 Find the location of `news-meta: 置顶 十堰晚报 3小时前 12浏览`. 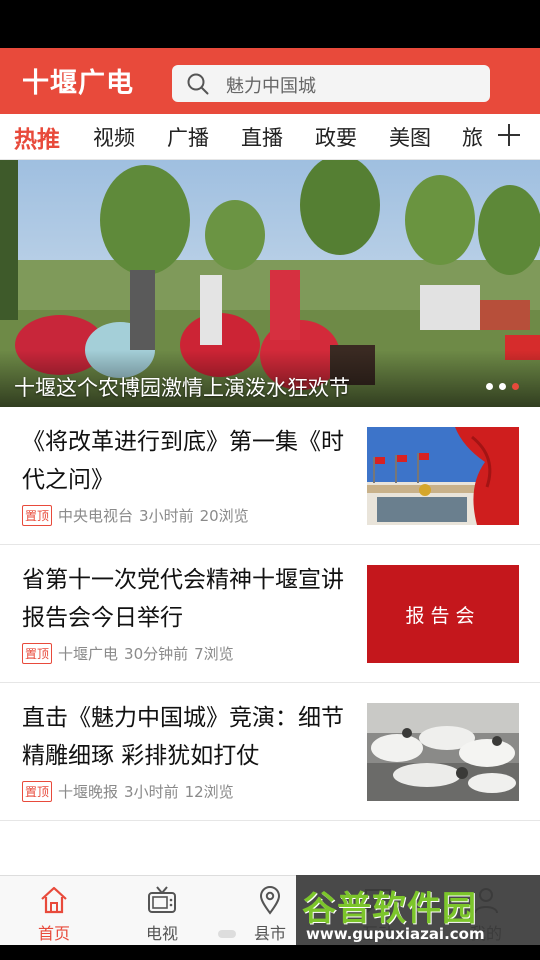

news-meta: 置顶 十堰晚报 3小时前 12浏览 is located at coordinates (131, 791).